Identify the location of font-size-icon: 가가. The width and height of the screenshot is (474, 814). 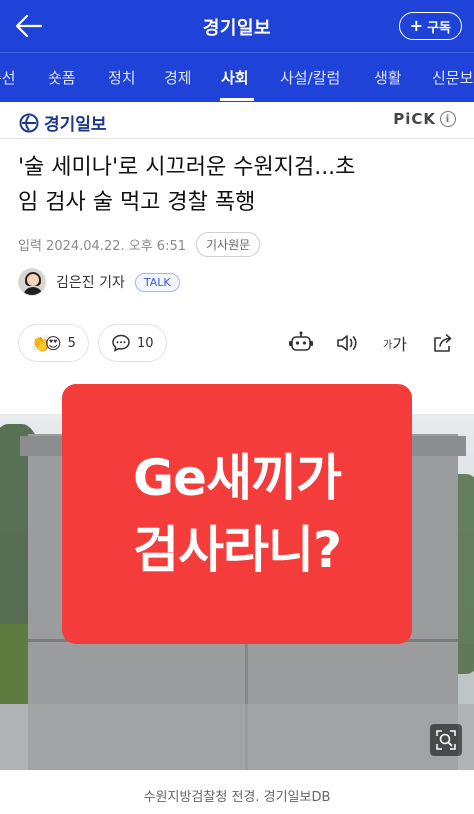
(395, 343).